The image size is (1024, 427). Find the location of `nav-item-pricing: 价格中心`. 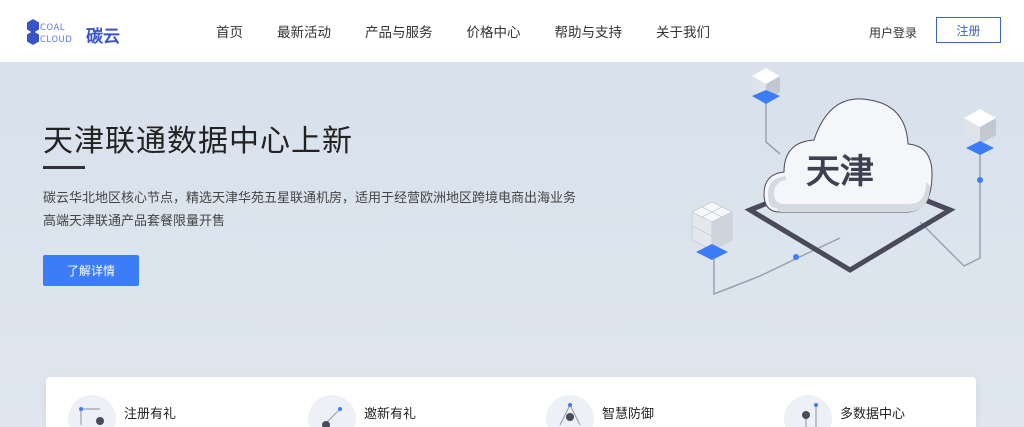

nav-item-pricing: 价格中心 is located at coordinates (494, 31).